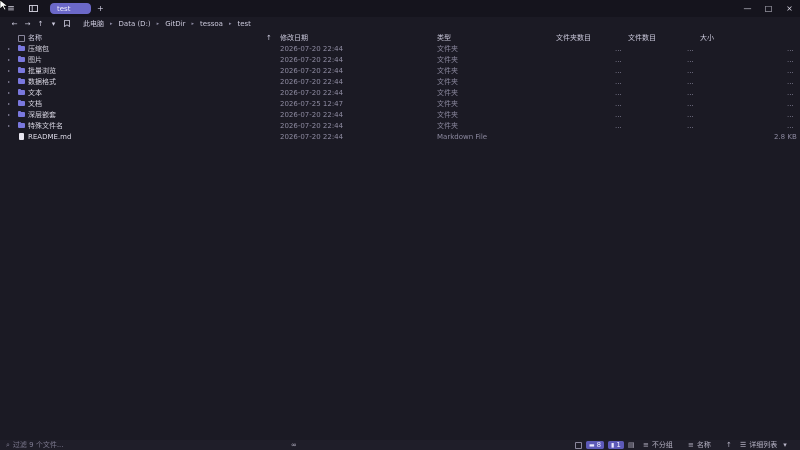 Image resolution: width=800 pixels, height=450 pixels. I want to click on sort-label: 名称, so click(703, 445).